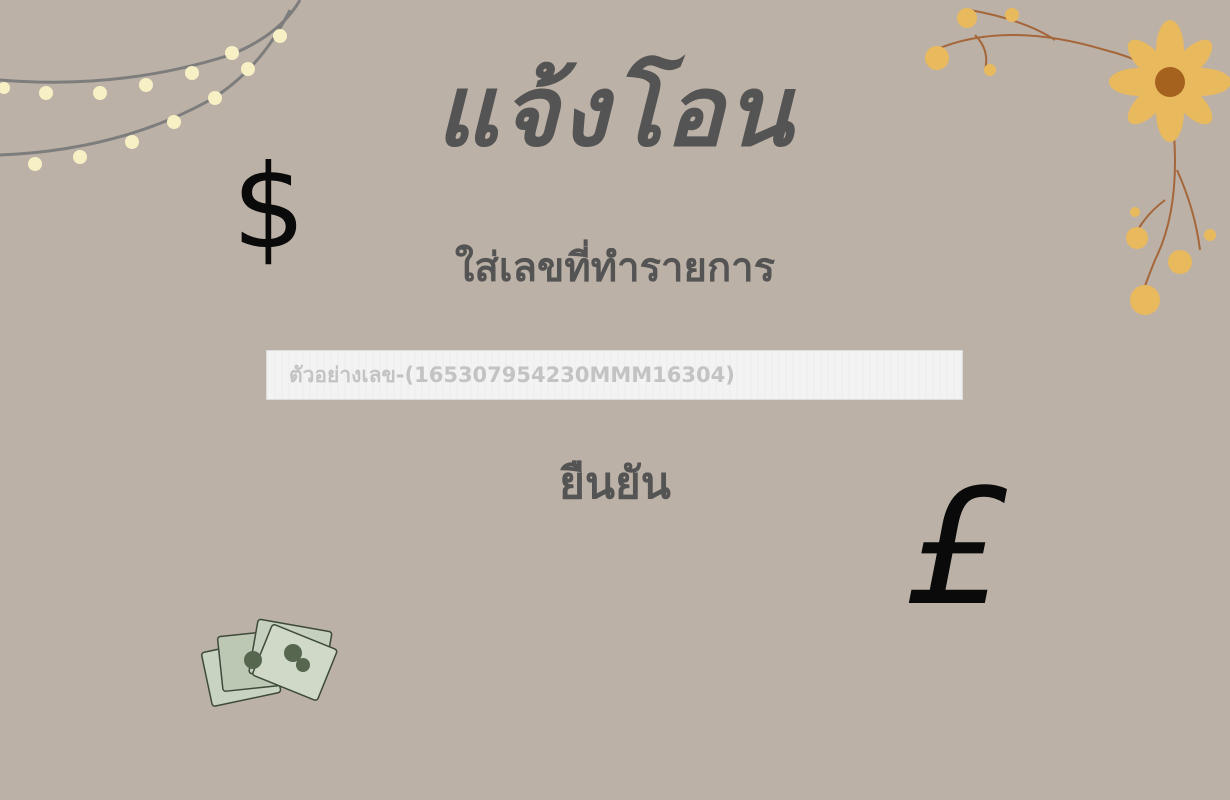  I want to click on transaction-number-field, so click(614, 375).